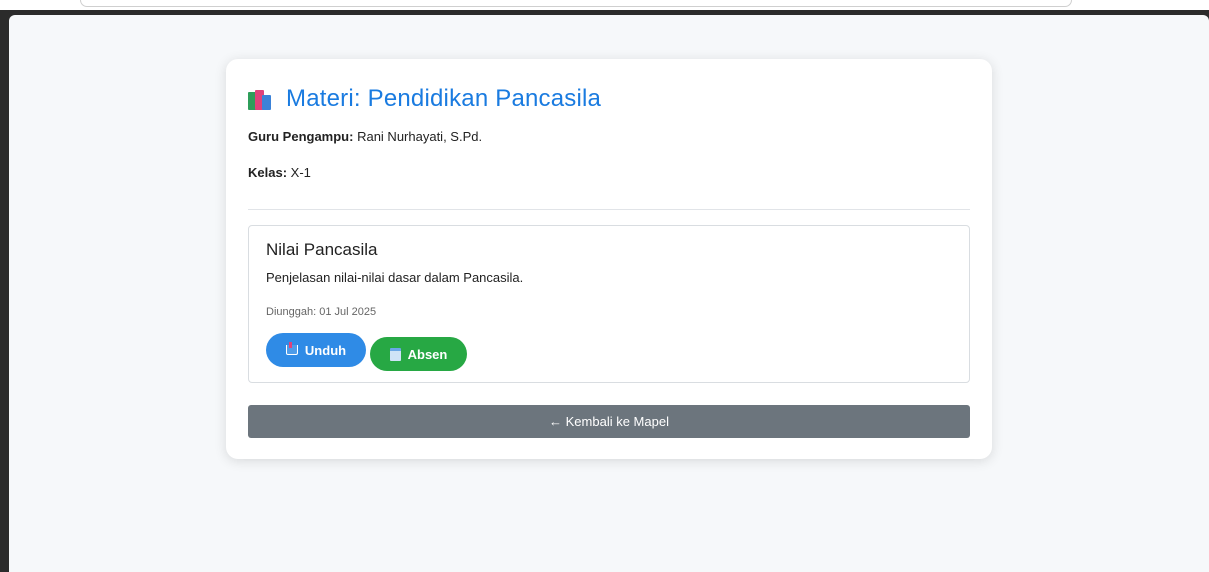 The image size is (1209, 572). I want to click on teacher-label: Guru Pengampu:, so click(301, 136).